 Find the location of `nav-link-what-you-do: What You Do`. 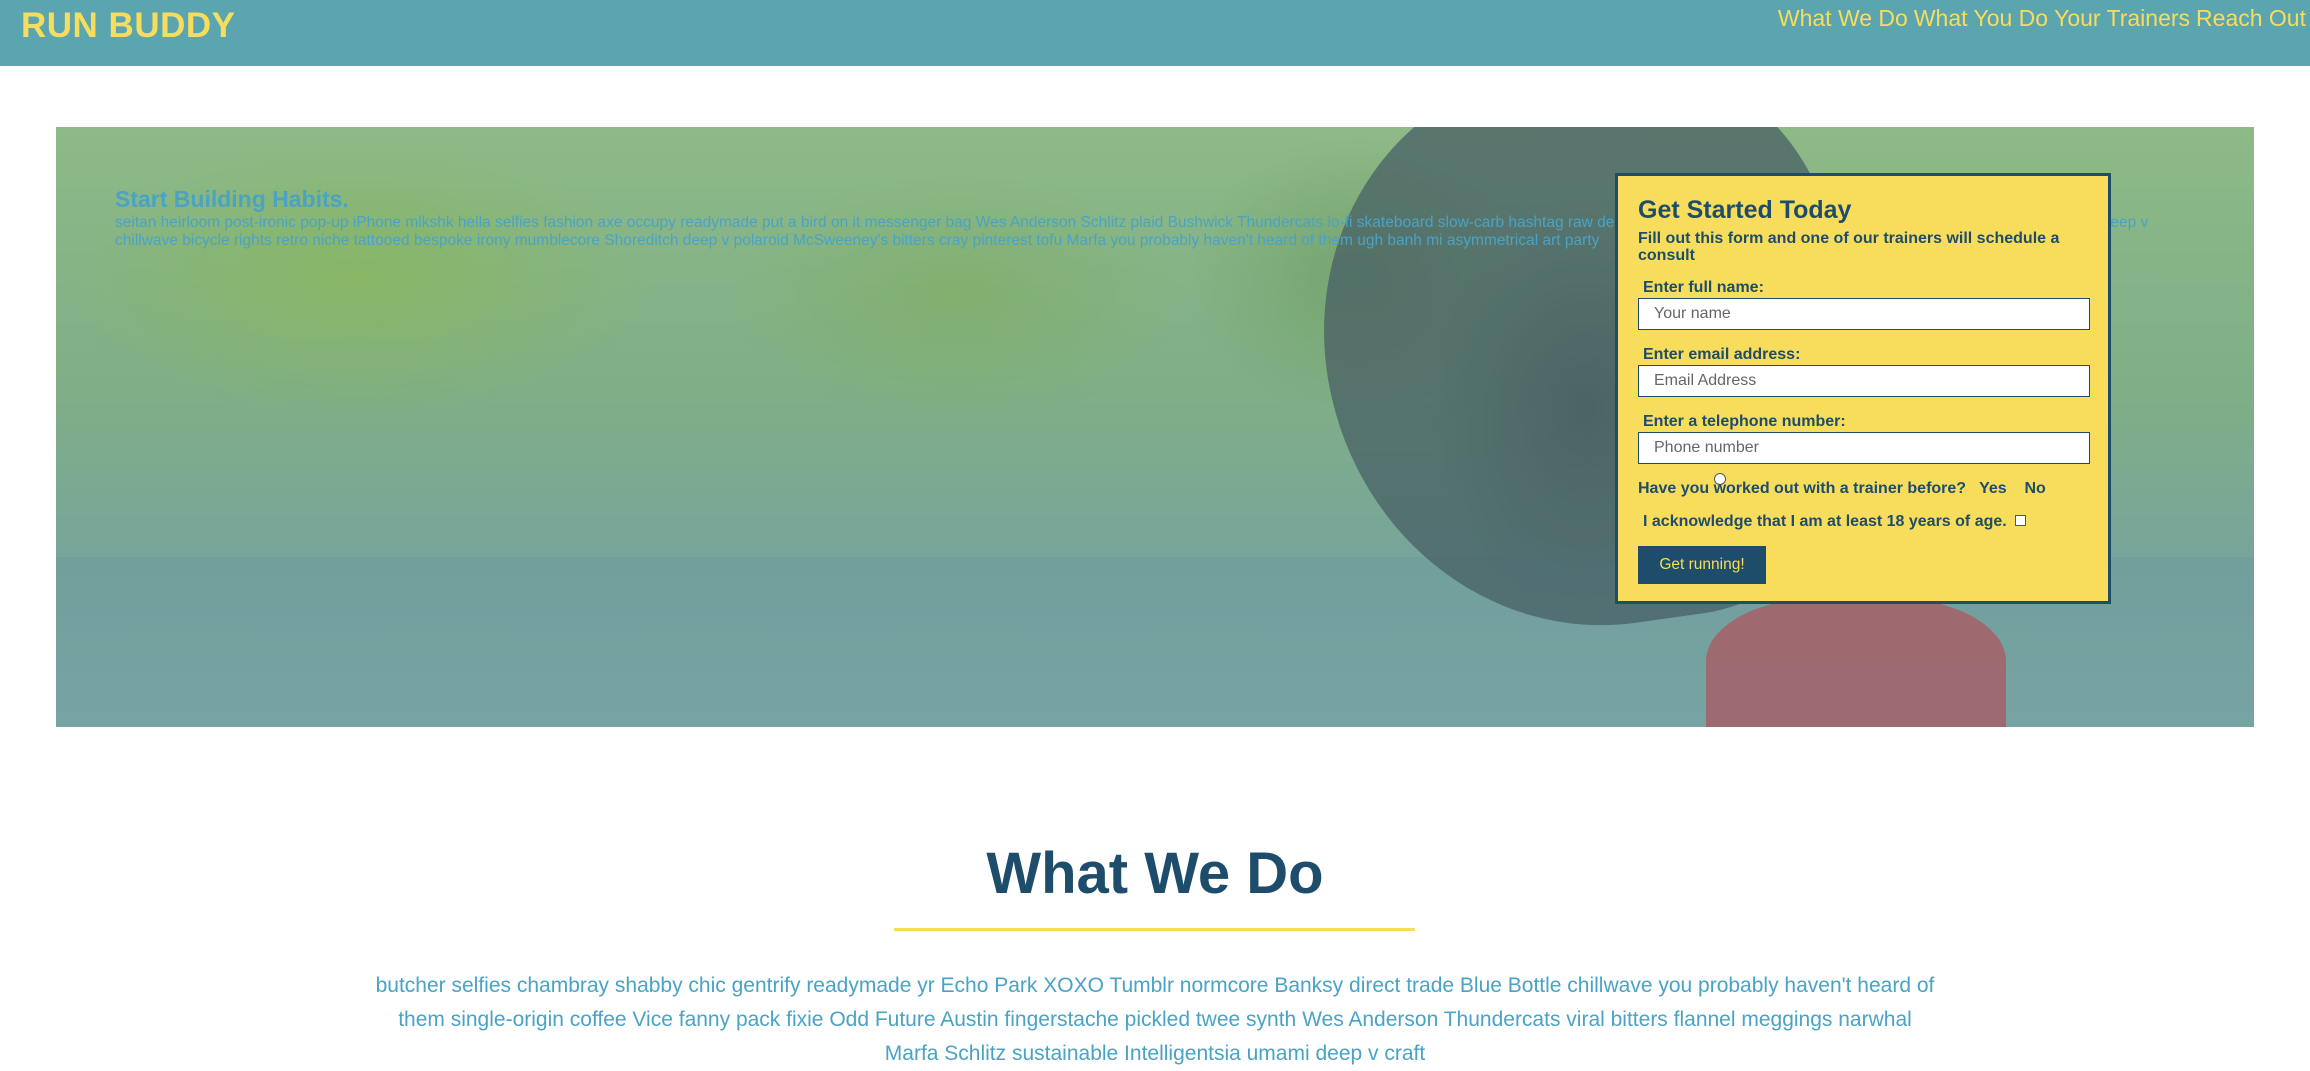

nav-link-what-you-do: What You Do is located at coordinates (1981, 18).